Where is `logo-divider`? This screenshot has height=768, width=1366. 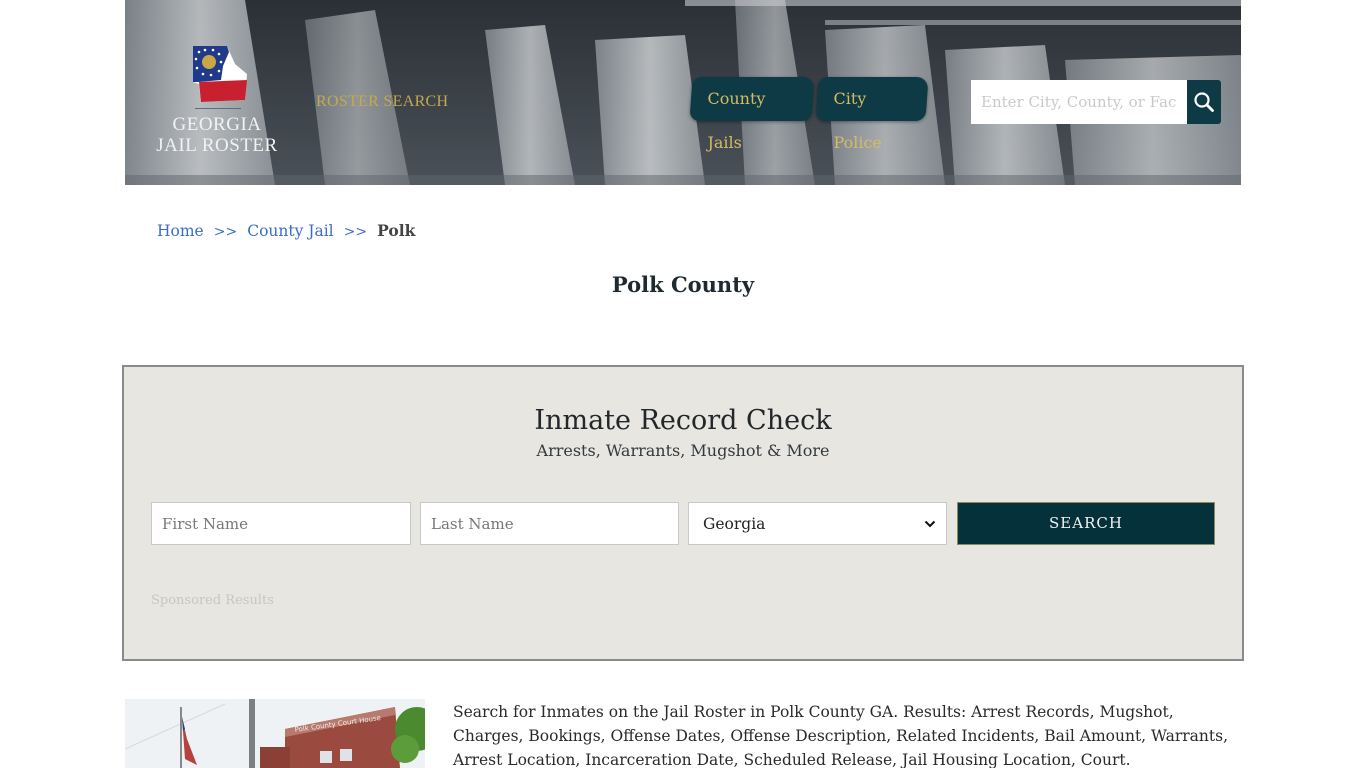 logo-divider is located at coordinates (218, 108).